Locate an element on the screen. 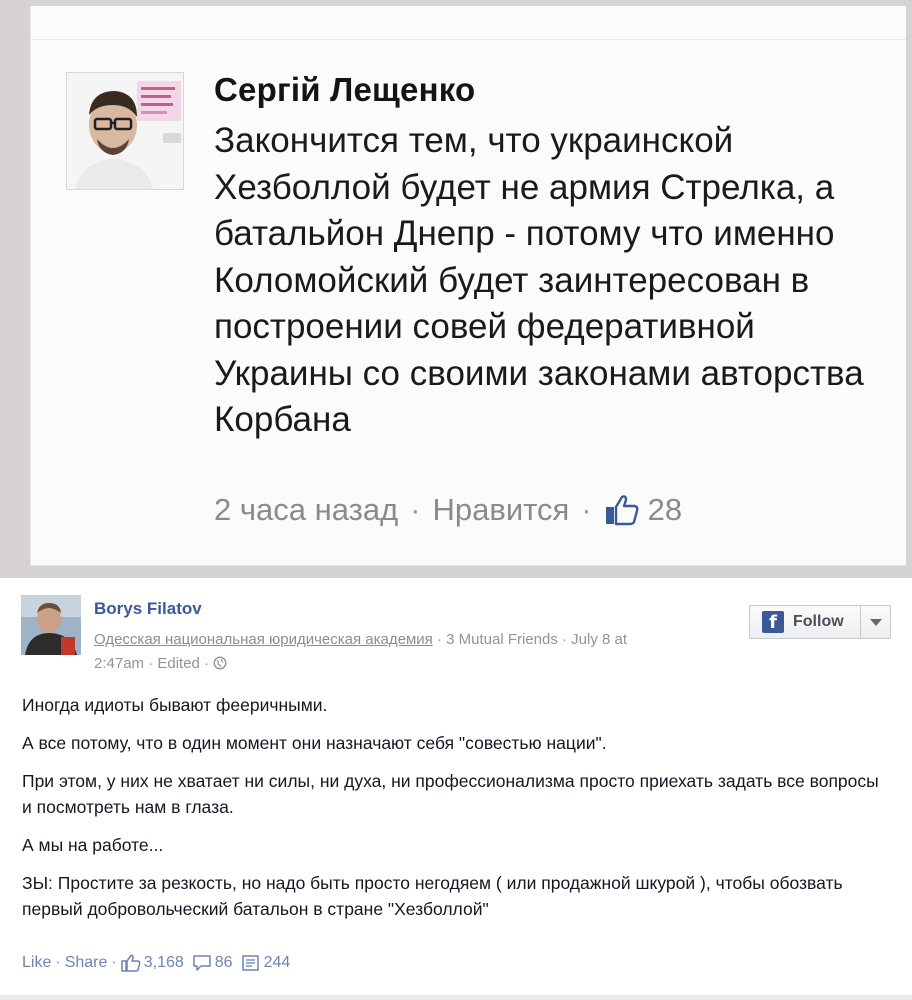  shares-stat: 244 is located at coordinates (266, 963).